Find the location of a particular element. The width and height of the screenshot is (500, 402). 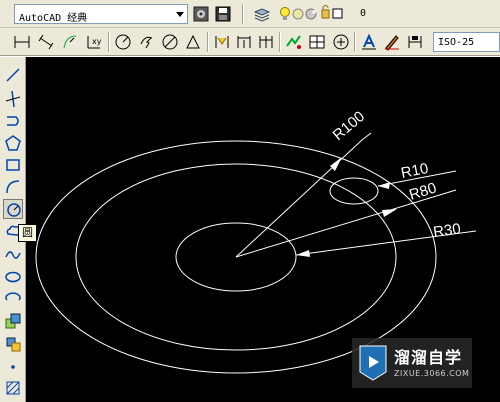

polyline-icon is located at coordinates (13, 121).